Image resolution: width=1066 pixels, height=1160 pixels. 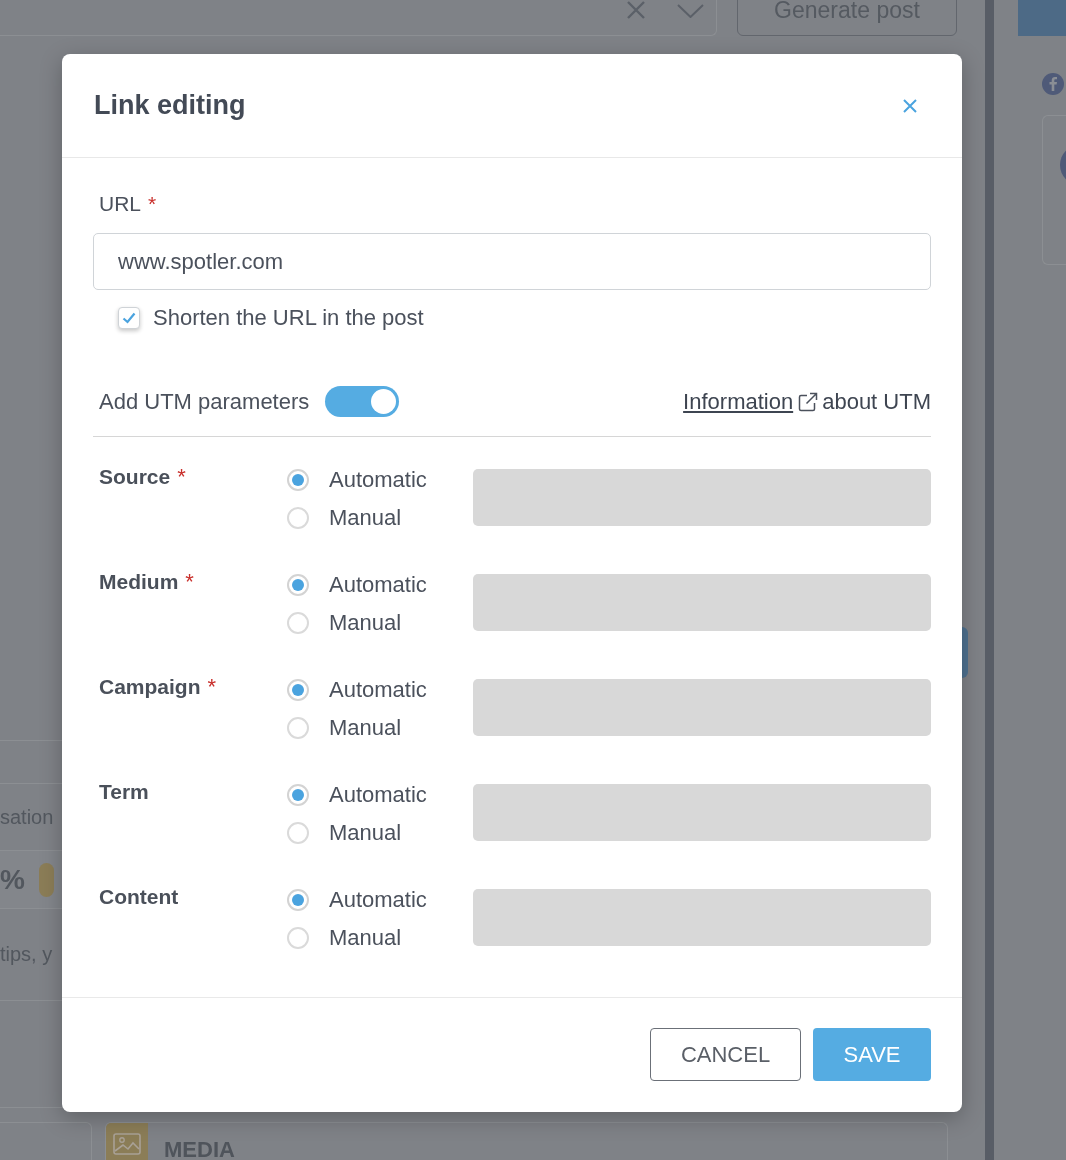 I want to click on info-text: about UTM, so click(x=876, y=401).